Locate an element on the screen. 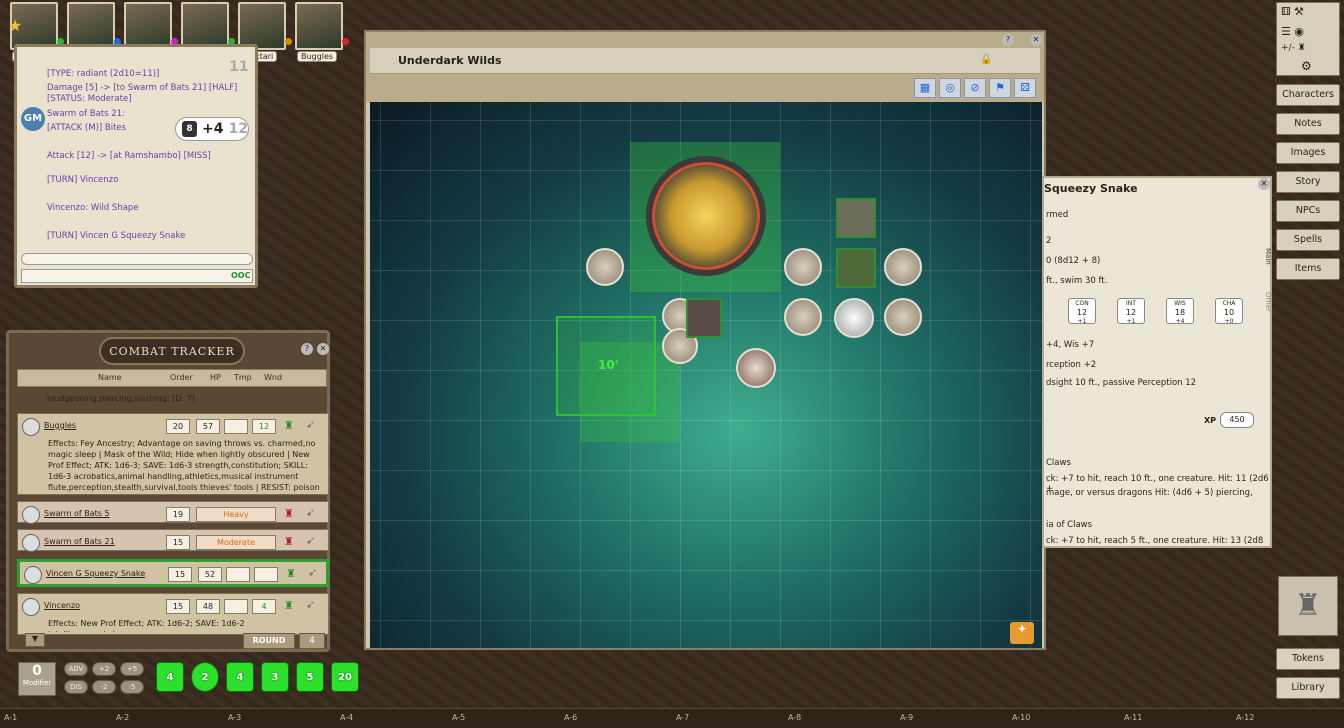 The height and width of the screenshot is (728, 1344). lock-icon: 🔒 is located at coordinates (986, 59).